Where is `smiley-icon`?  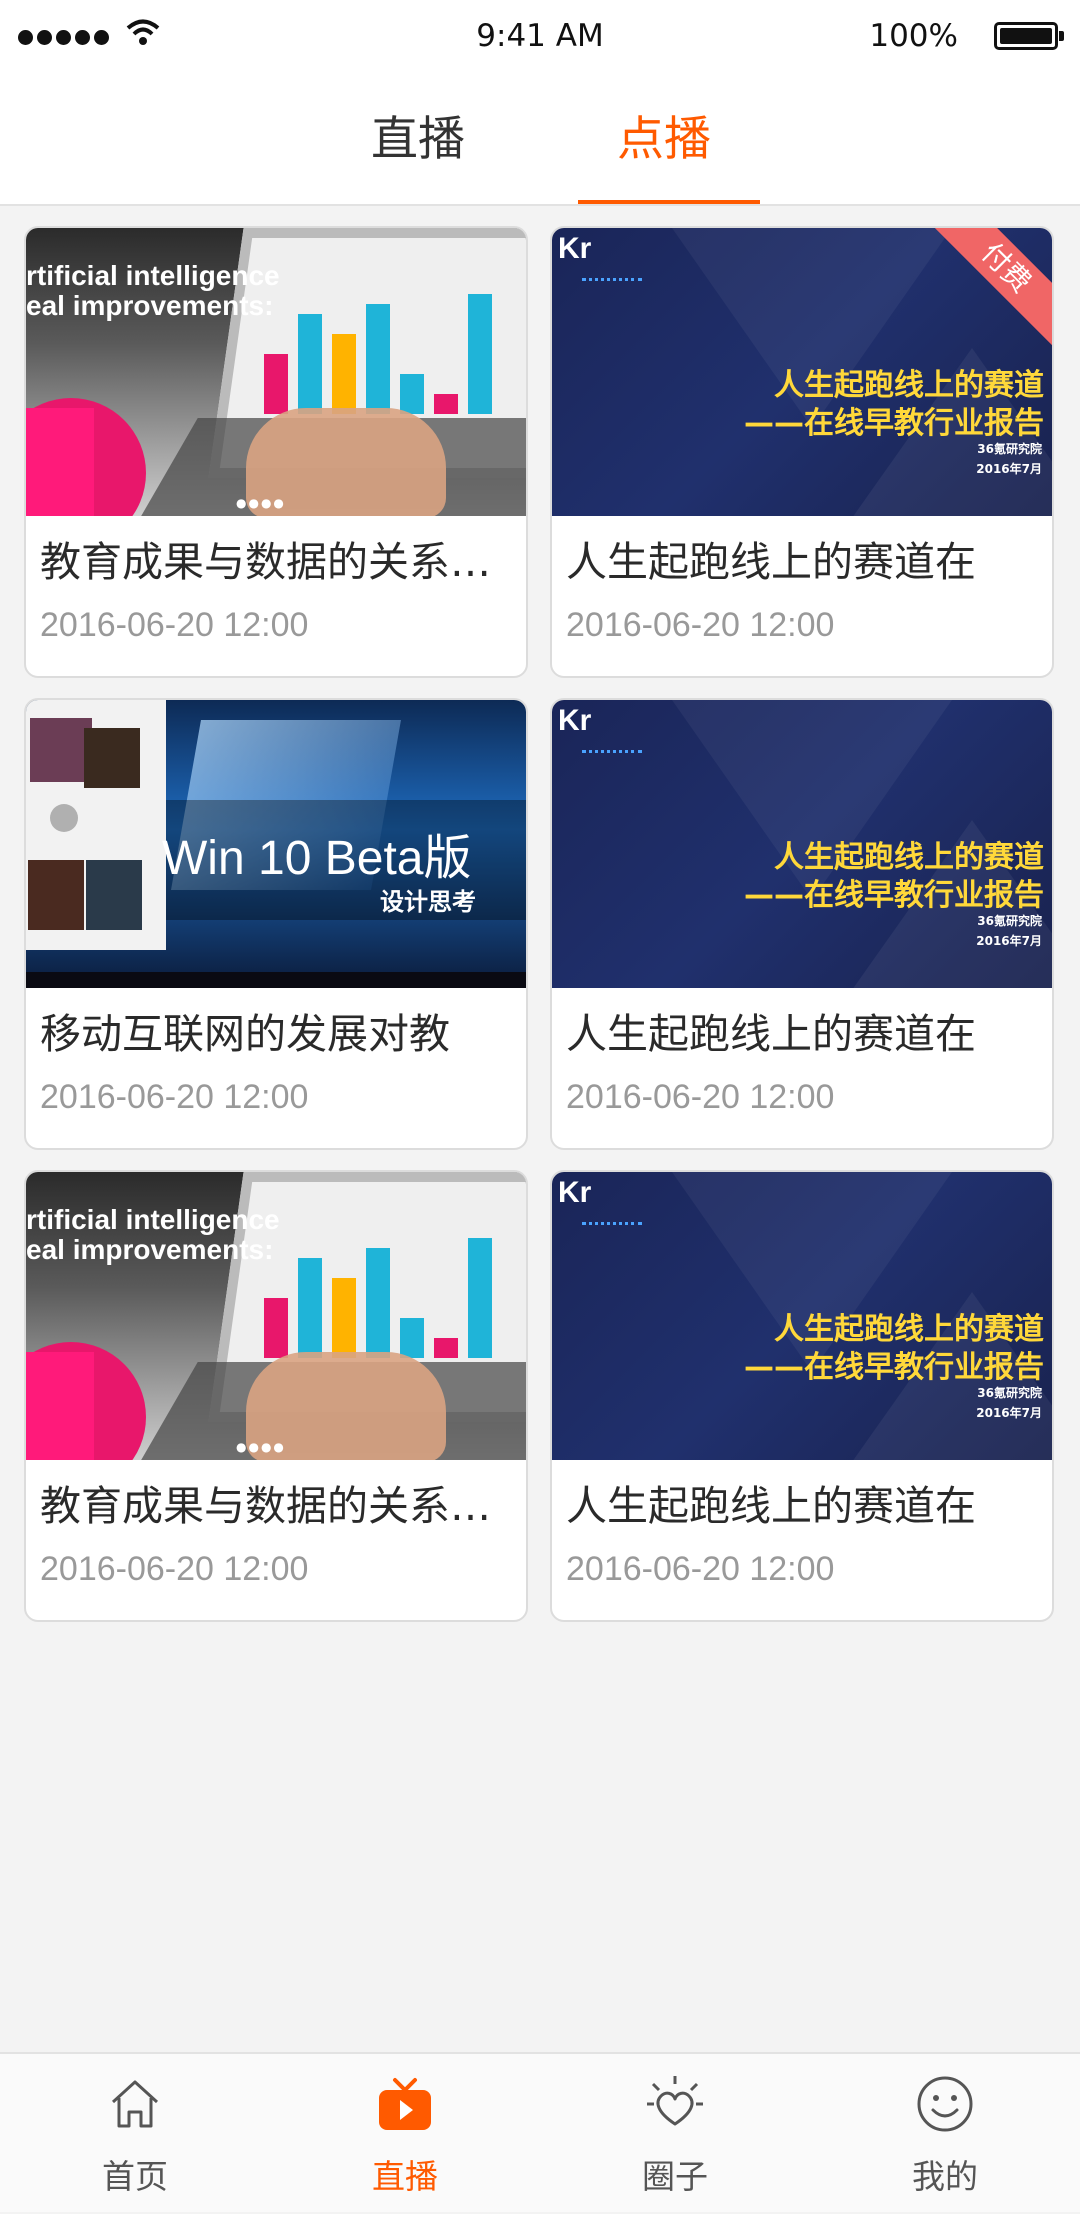 smiley-icon is located at coordinates (945, 2104).